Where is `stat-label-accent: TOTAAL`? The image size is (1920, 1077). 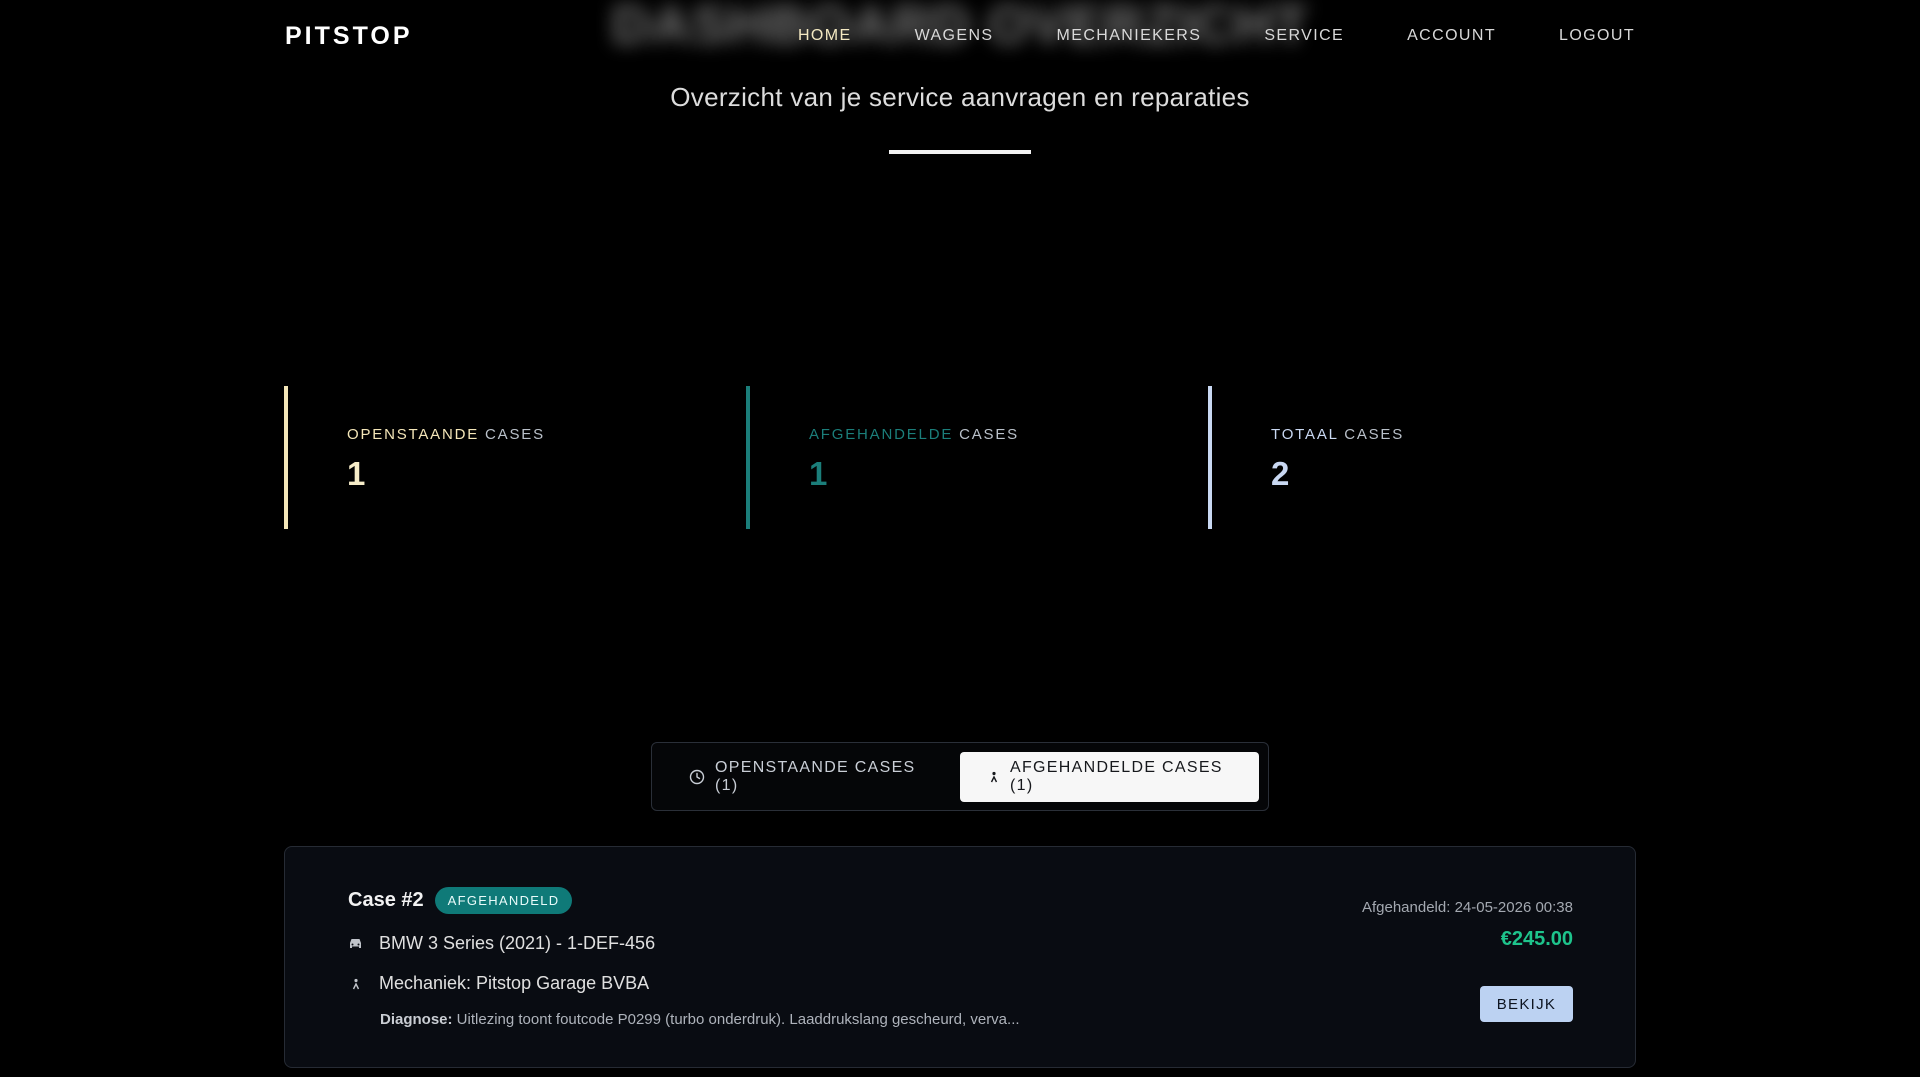
stat-label-accent: TOTAAL is located at coordinates (1305, 434).